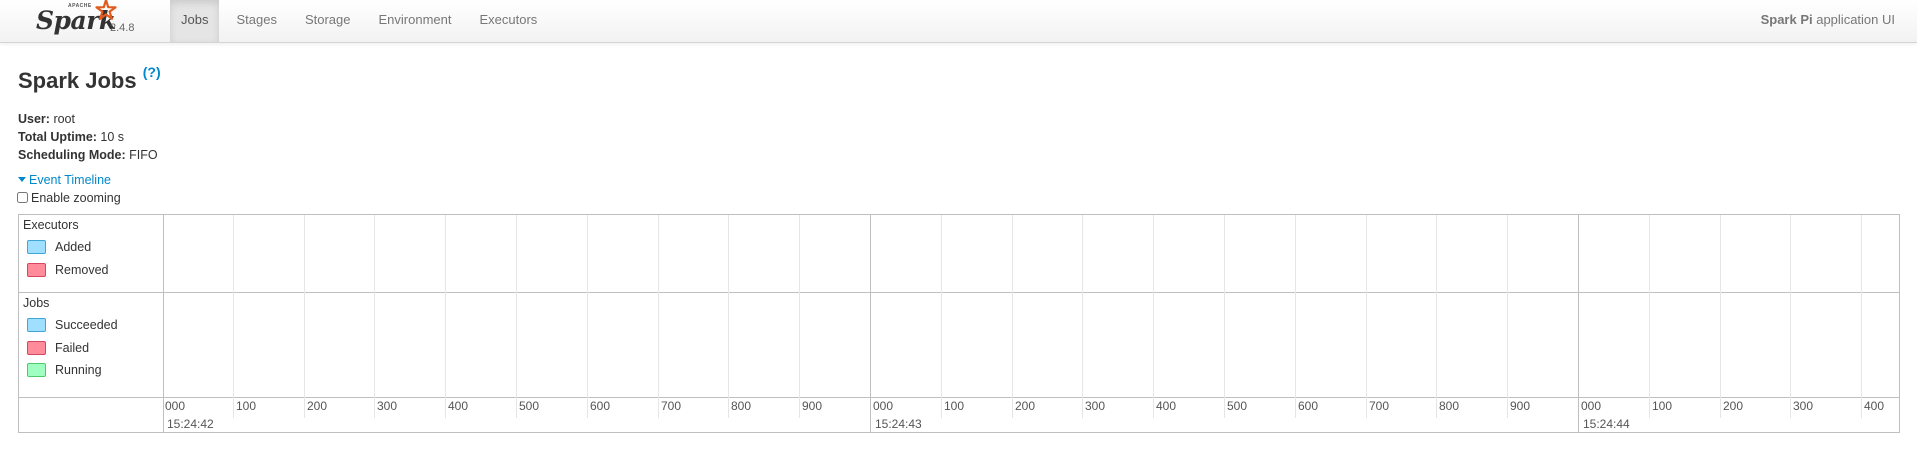  What do you see at coordinates (36, 347) in the screenshot?
I see `failed-swatch` at bounding box center [36, 347].